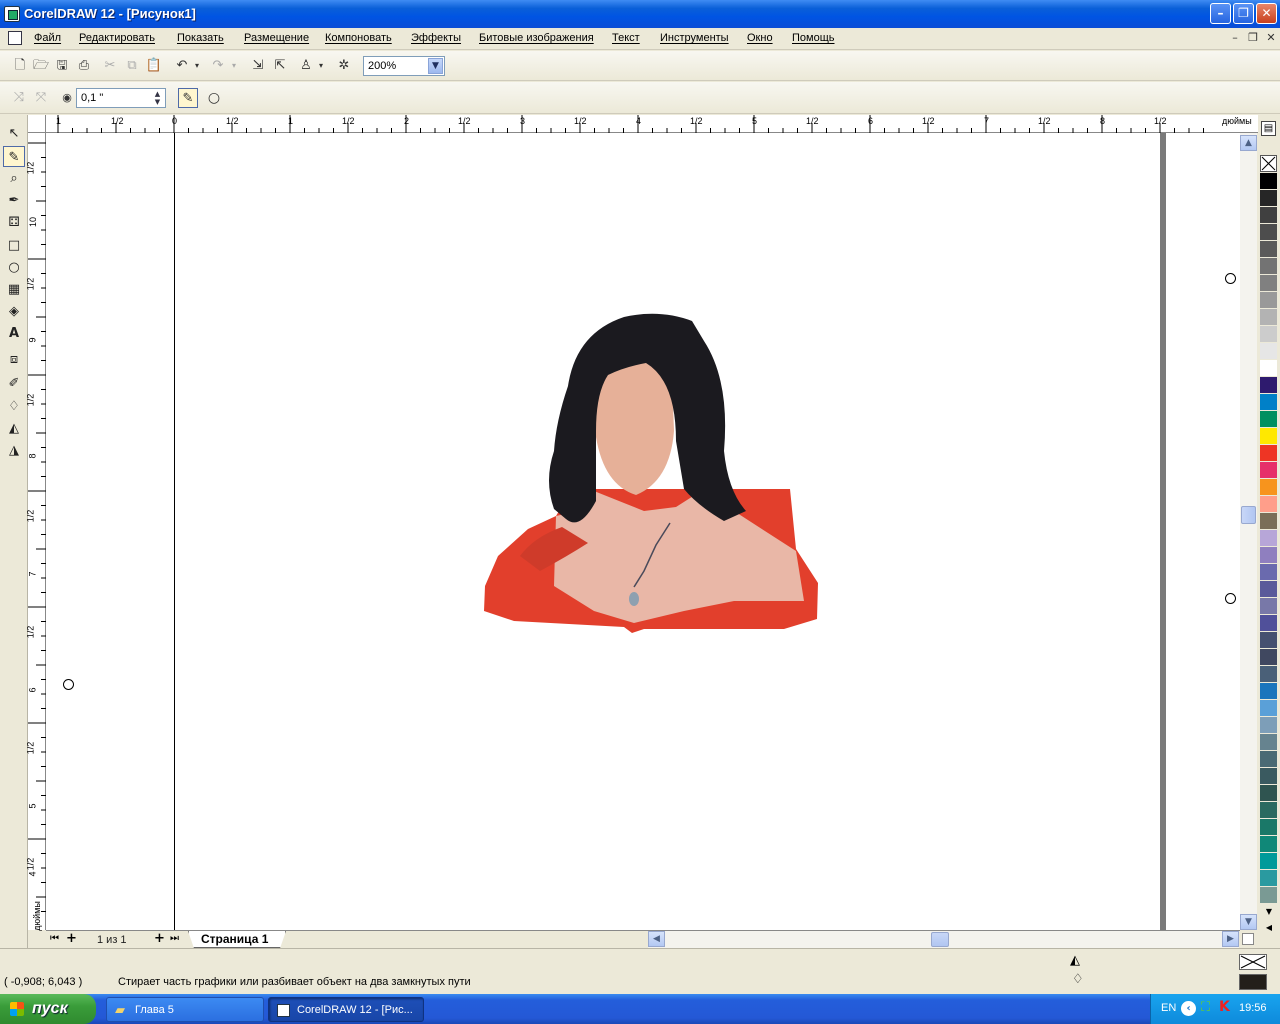 Image resolution: width=1280 pixels, height=1024 pixels. What do you see at coordinates (234, 66) in the screenshot?
I see `redo-dropdown-icon: ▾` at bounding box center [234, 66].